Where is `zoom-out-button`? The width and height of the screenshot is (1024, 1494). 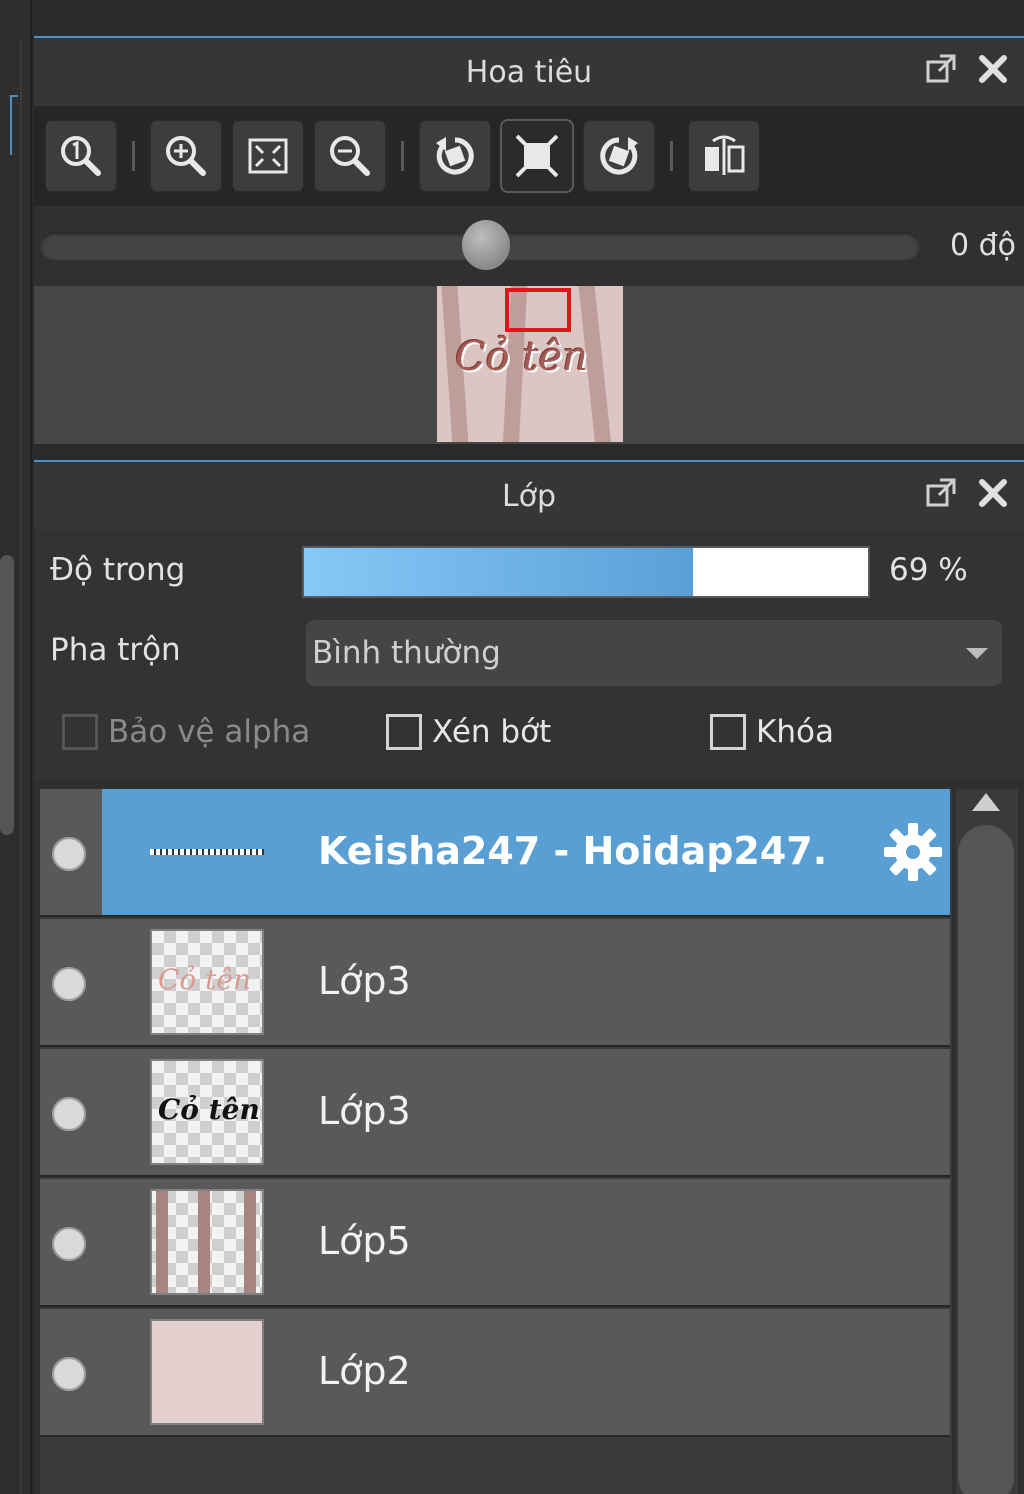 zoom-out-button is located at coordinates (350, 156).